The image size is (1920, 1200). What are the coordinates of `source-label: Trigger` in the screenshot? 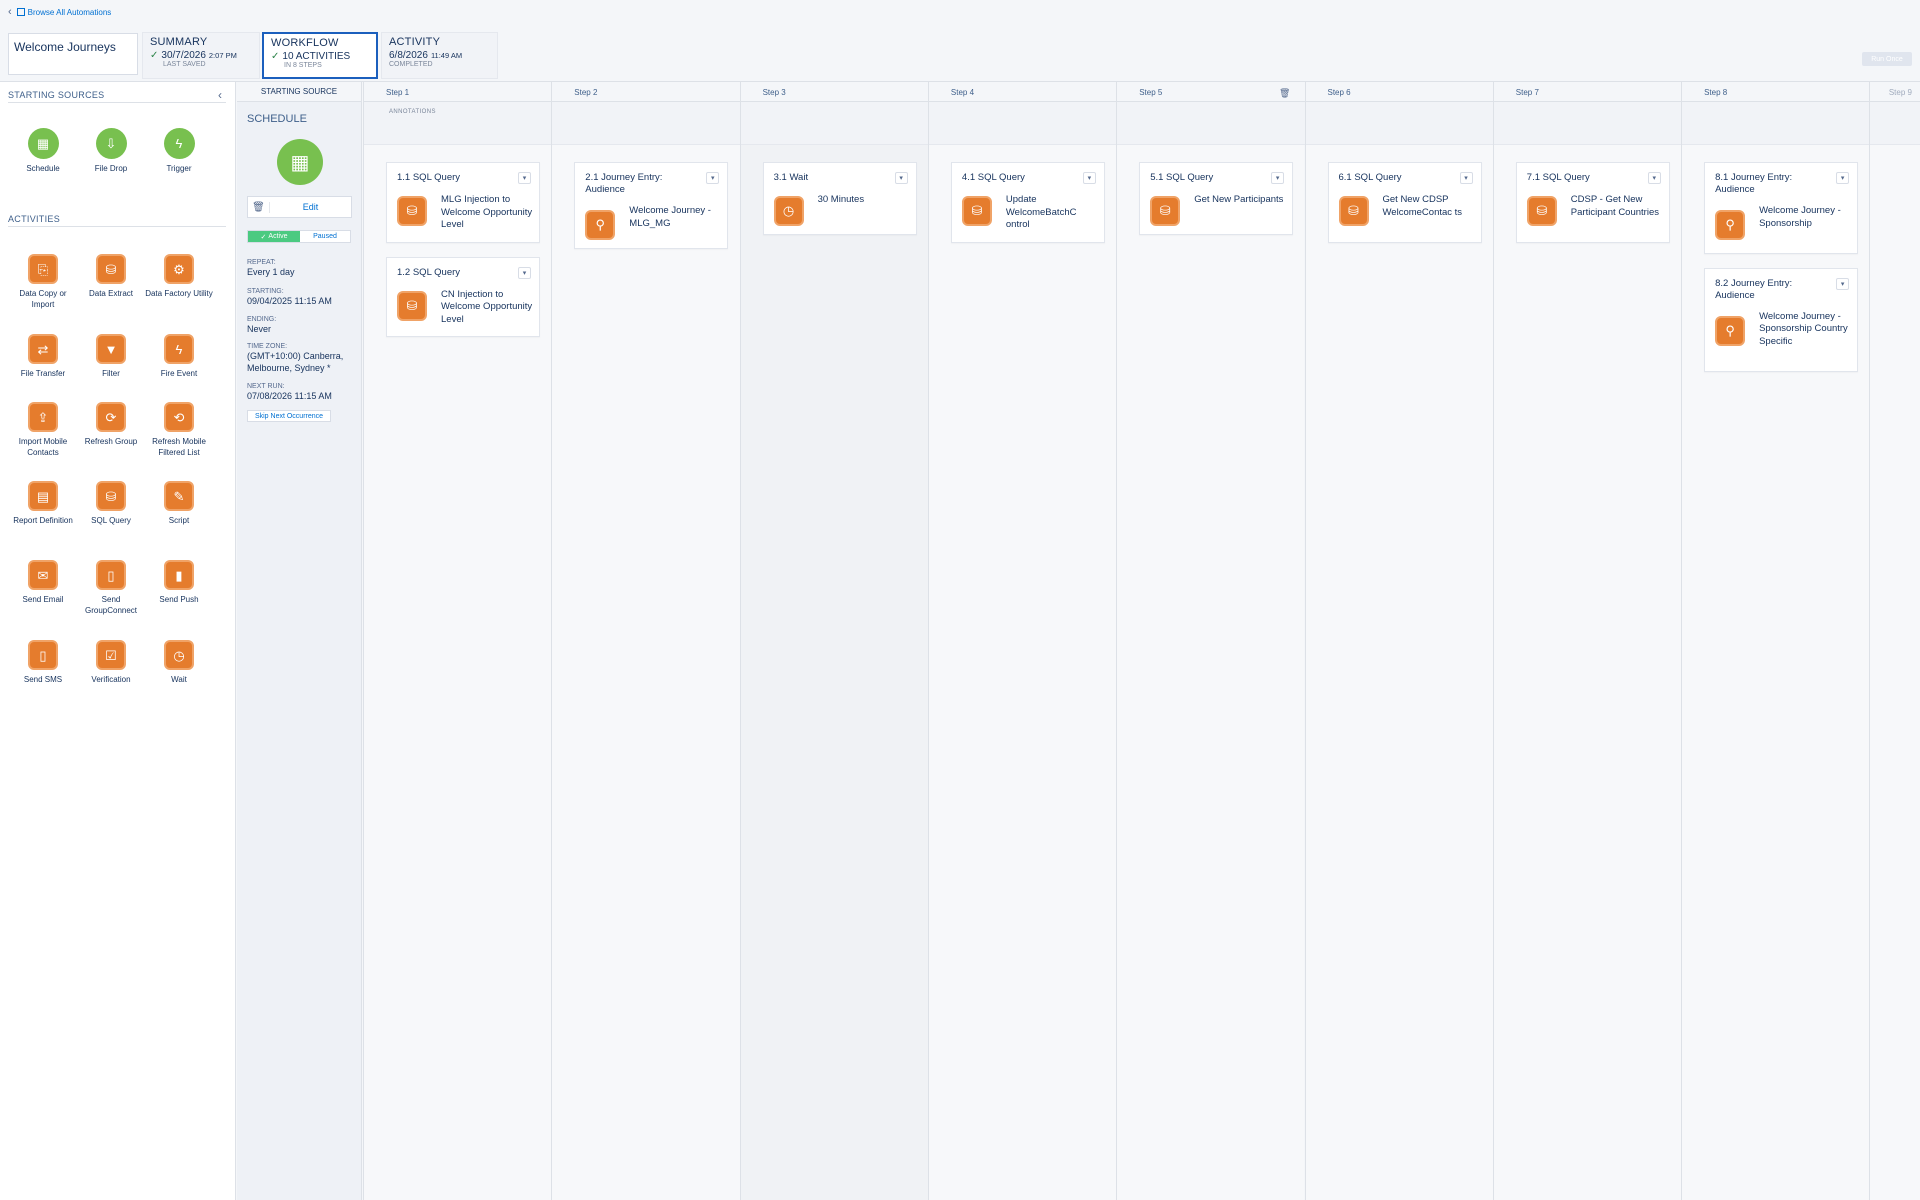 It's located at (179, 168).